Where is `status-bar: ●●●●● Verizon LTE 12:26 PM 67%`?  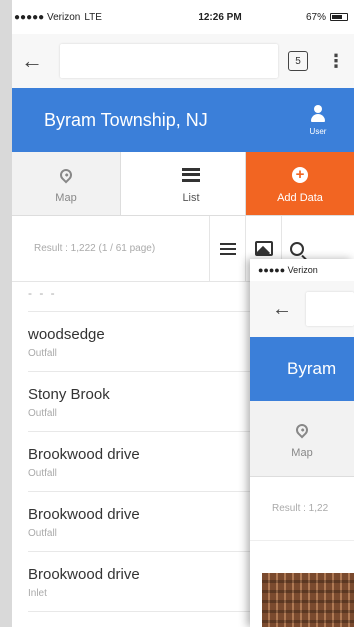
status-bar: ●●●●● Verizon LTE 12:26 PM 67% is located at coordinates (183, 17).